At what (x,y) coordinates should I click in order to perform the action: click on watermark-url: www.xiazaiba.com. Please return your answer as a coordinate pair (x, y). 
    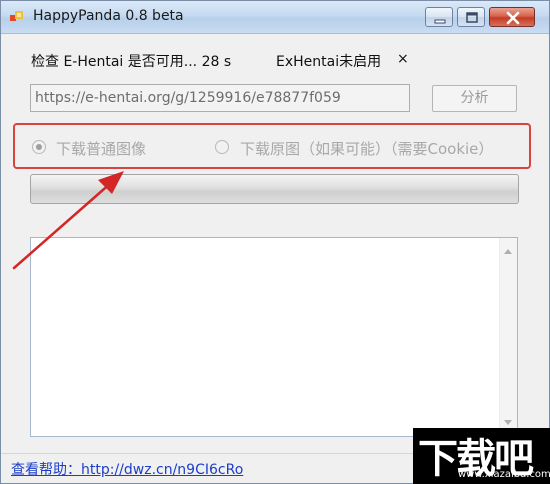
    Looking at the image, I should click on (504, 474).